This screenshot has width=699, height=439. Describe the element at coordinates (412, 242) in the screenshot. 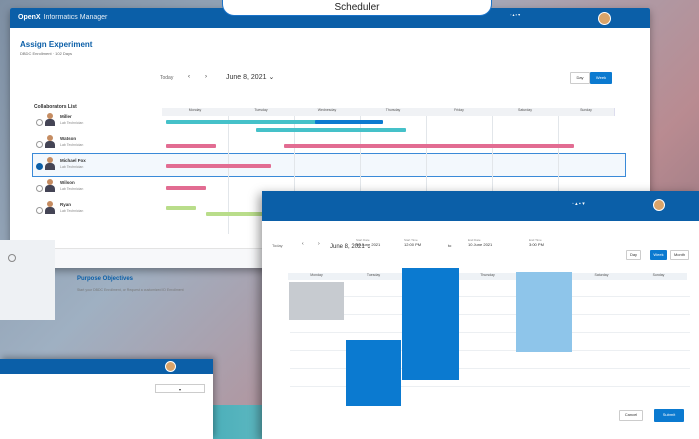

I see `start-time-field: Start Time 12:00 PM` at that location.